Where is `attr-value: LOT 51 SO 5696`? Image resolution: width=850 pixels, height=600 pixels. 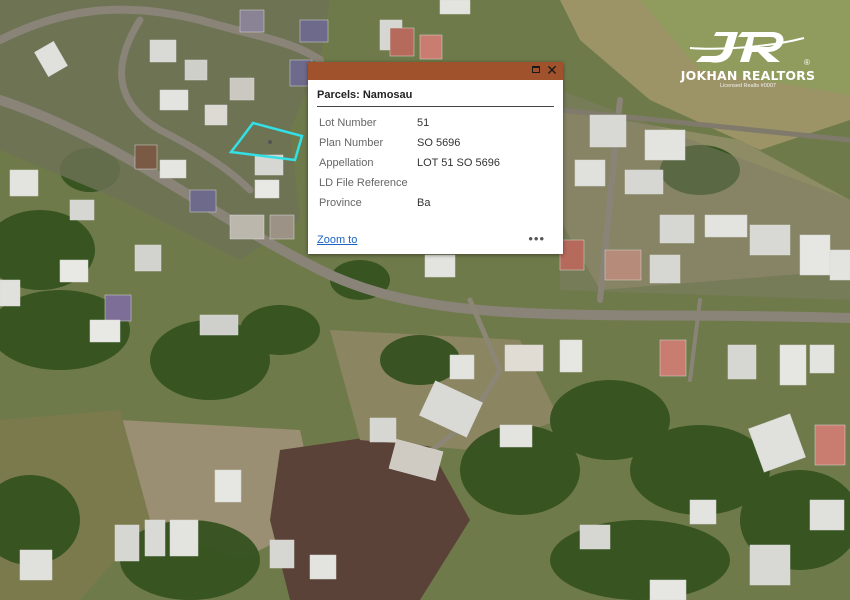
attr-value: LOT 51 SO 5696 is located at coordinates (458, 163).